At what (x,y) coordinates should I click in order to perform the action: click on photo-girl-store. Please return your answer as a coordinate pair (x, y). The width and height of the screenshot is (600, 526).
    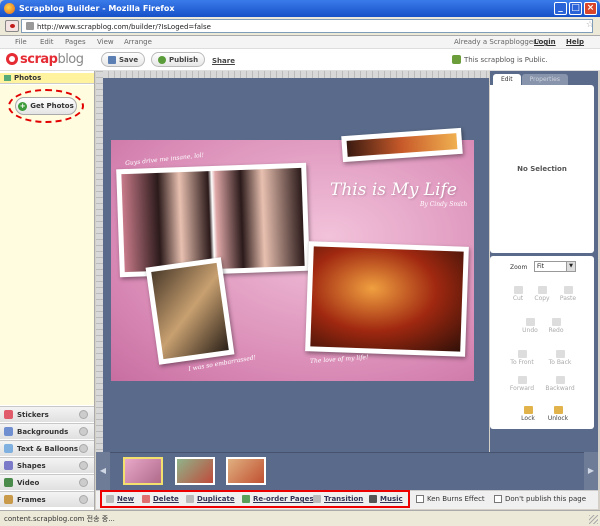
    Looking at the image, I should click on (190, 311).